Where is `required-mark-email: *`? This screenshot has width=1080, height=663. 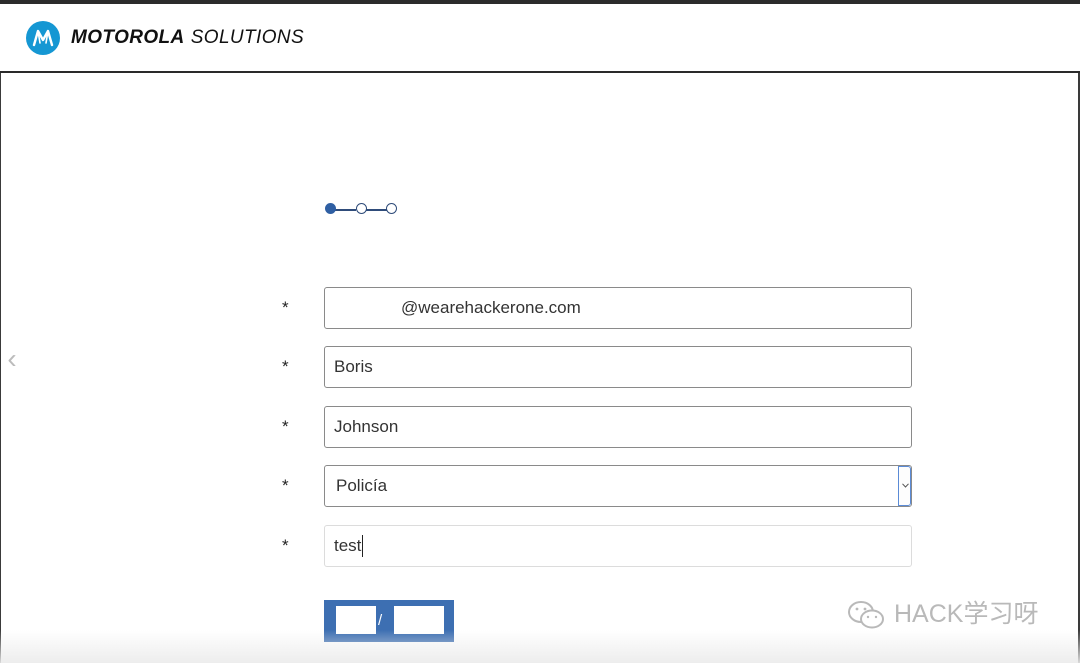 required-mark-email: * is located at coordinates (285, 307).